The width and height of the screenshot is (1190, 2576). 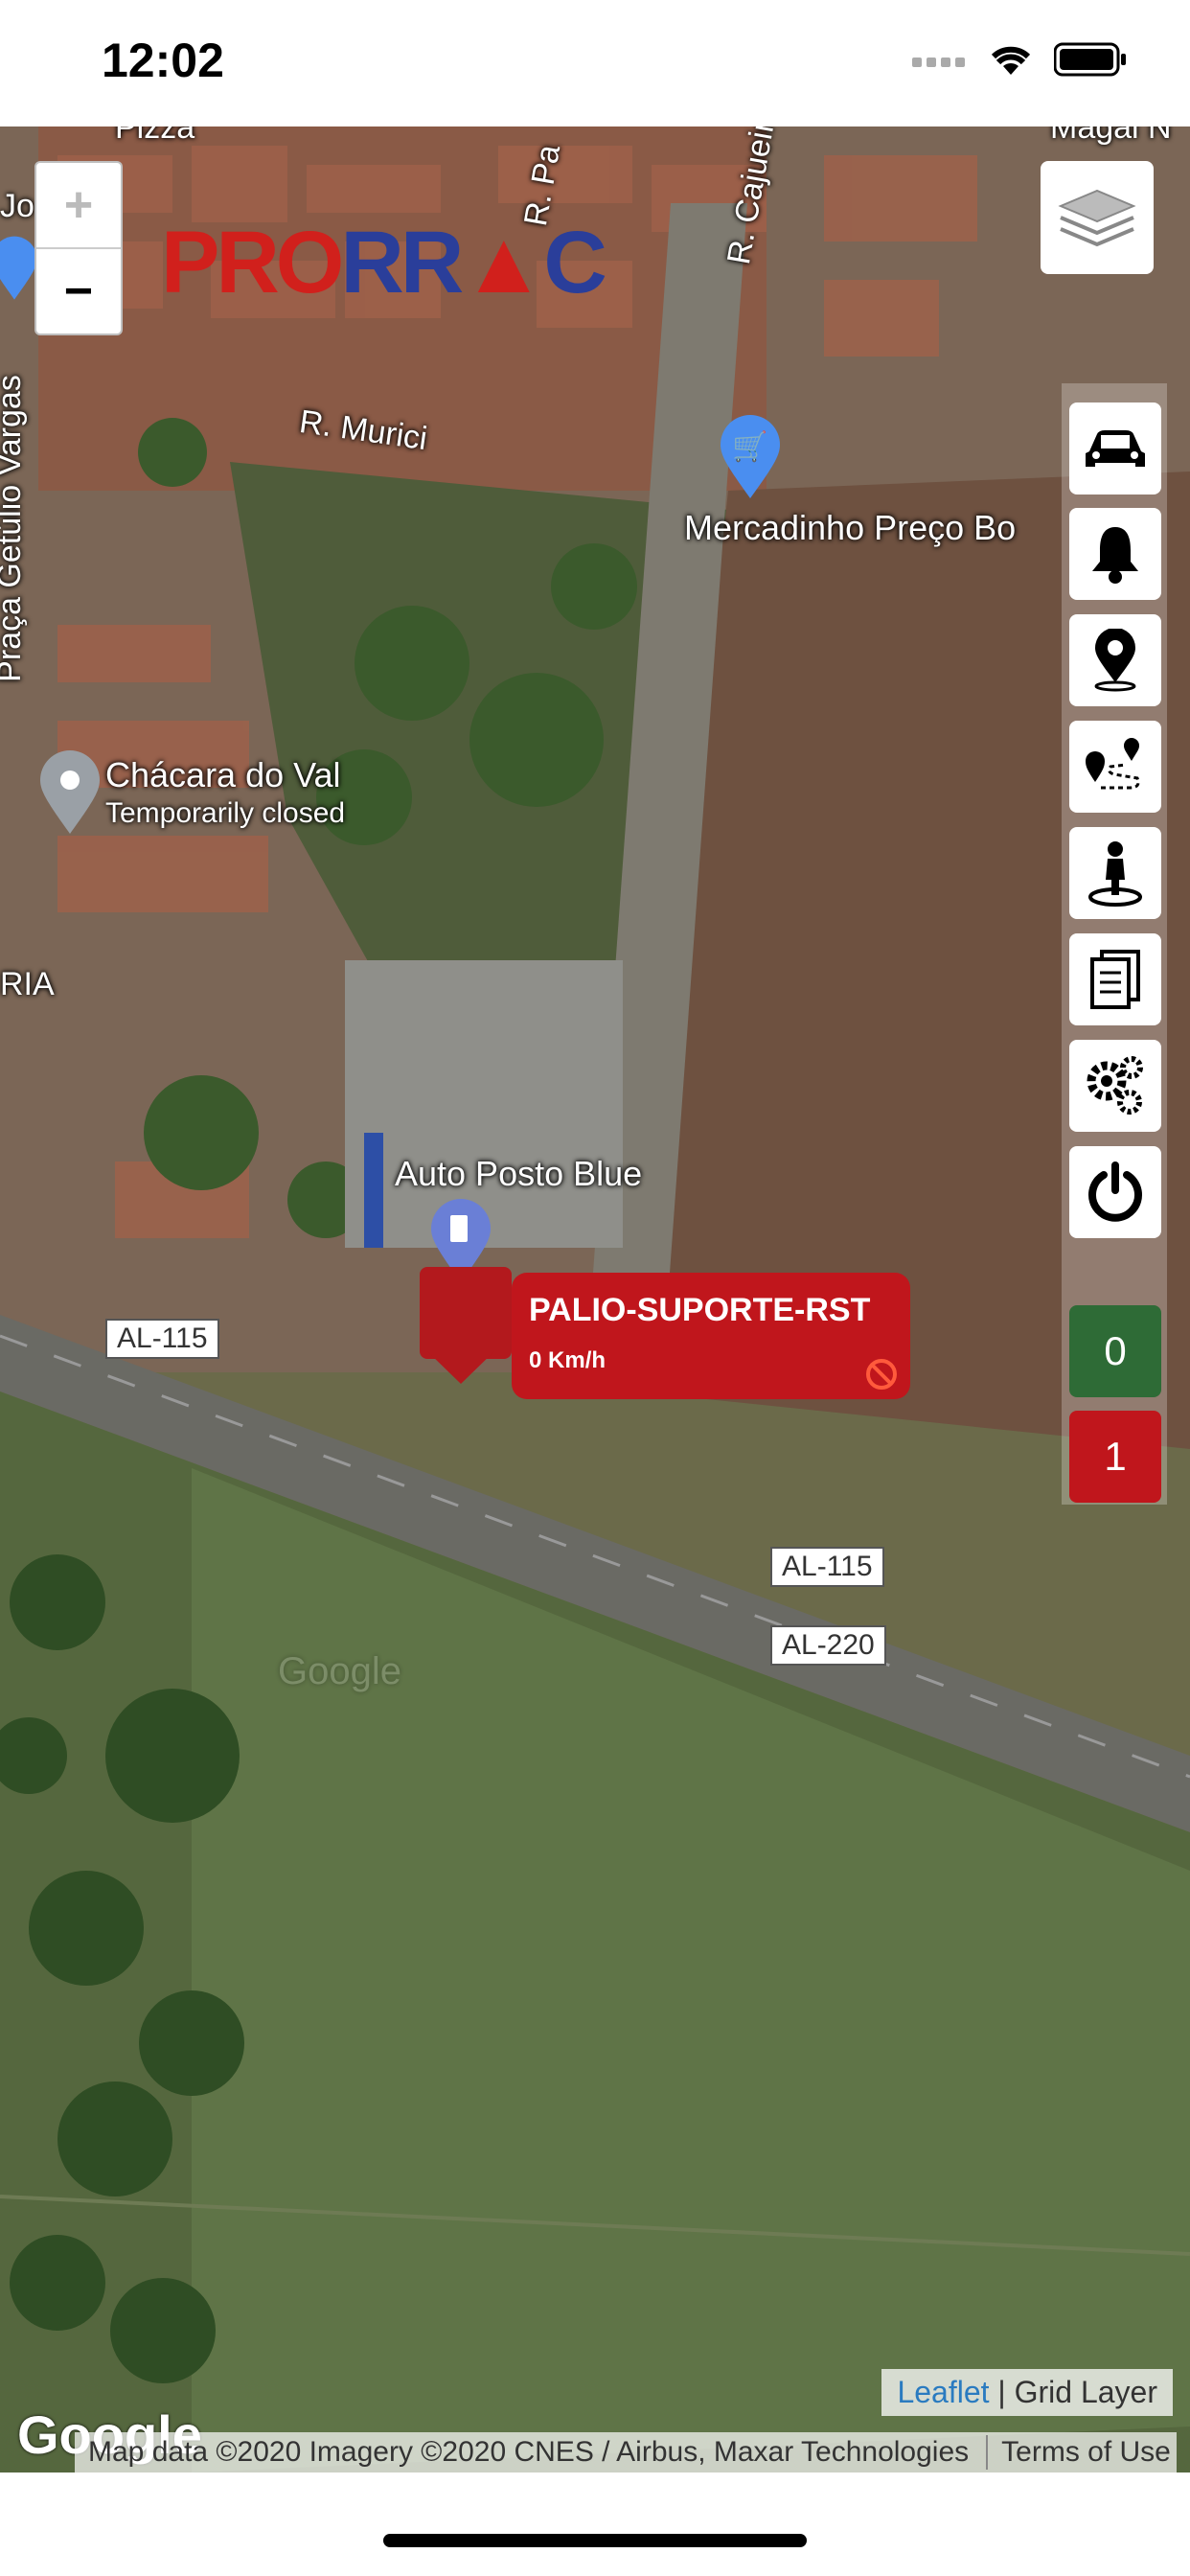 I want to click on street-label: Magal N, so click(x=1111, y=136).